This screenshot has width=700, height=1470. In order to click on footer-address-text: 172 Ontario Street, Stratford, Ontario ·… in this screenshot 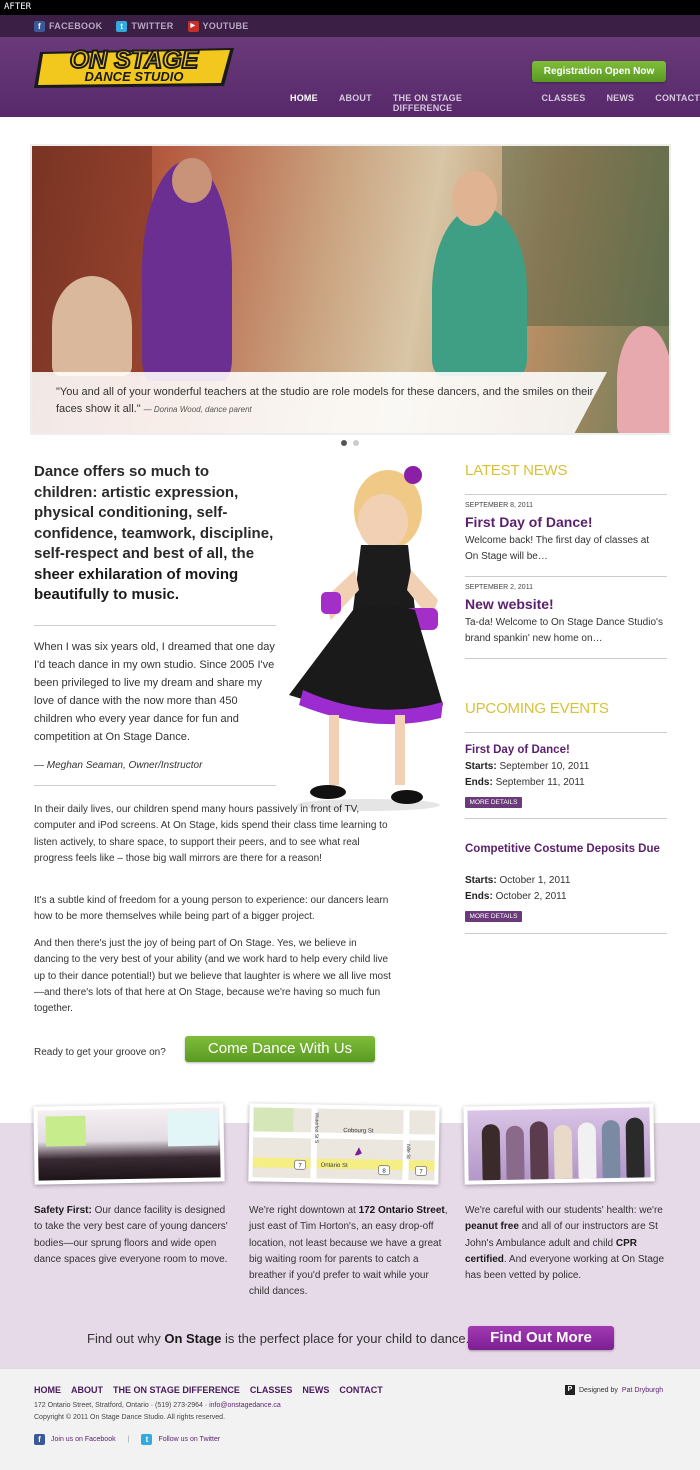, I will do `click(122, 1405)`.